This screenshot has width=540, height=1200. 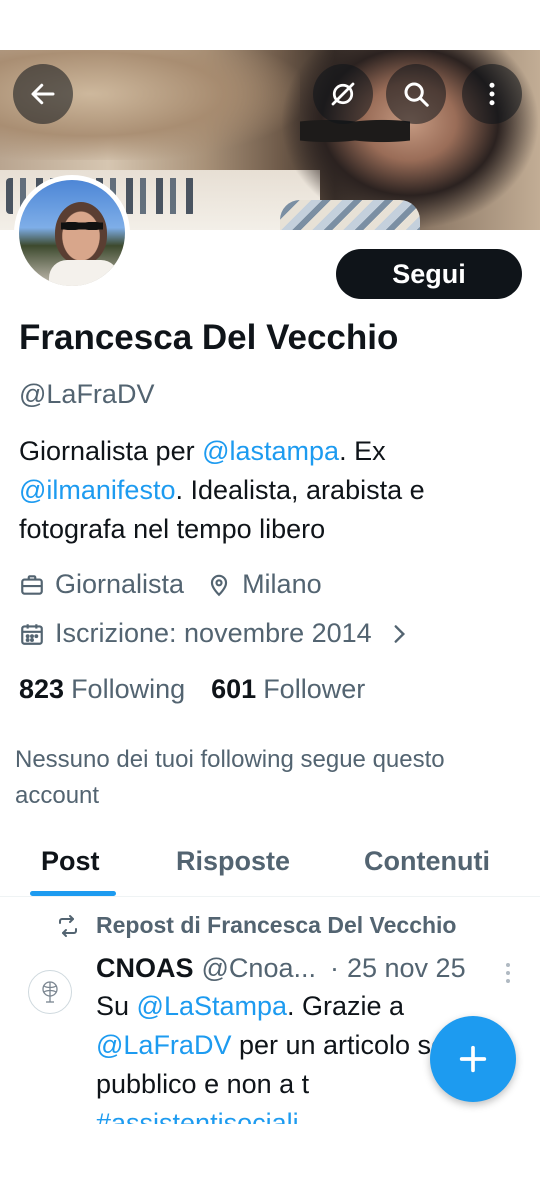 I want to click on arrow-left-icon, so click(x=43, y=94).